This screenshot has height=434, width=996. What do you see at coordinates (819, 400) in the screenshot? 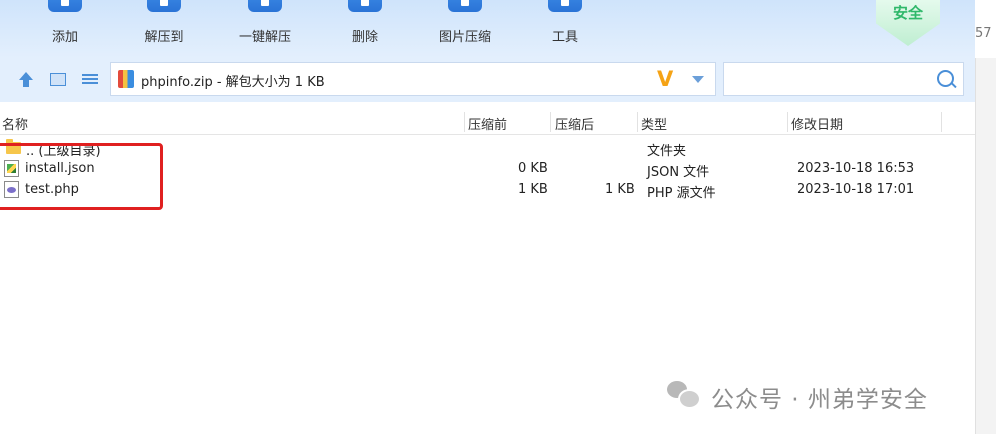
I see `watermark-text: 公众号 · 州弟学安全` at bounding box center [819, 400].